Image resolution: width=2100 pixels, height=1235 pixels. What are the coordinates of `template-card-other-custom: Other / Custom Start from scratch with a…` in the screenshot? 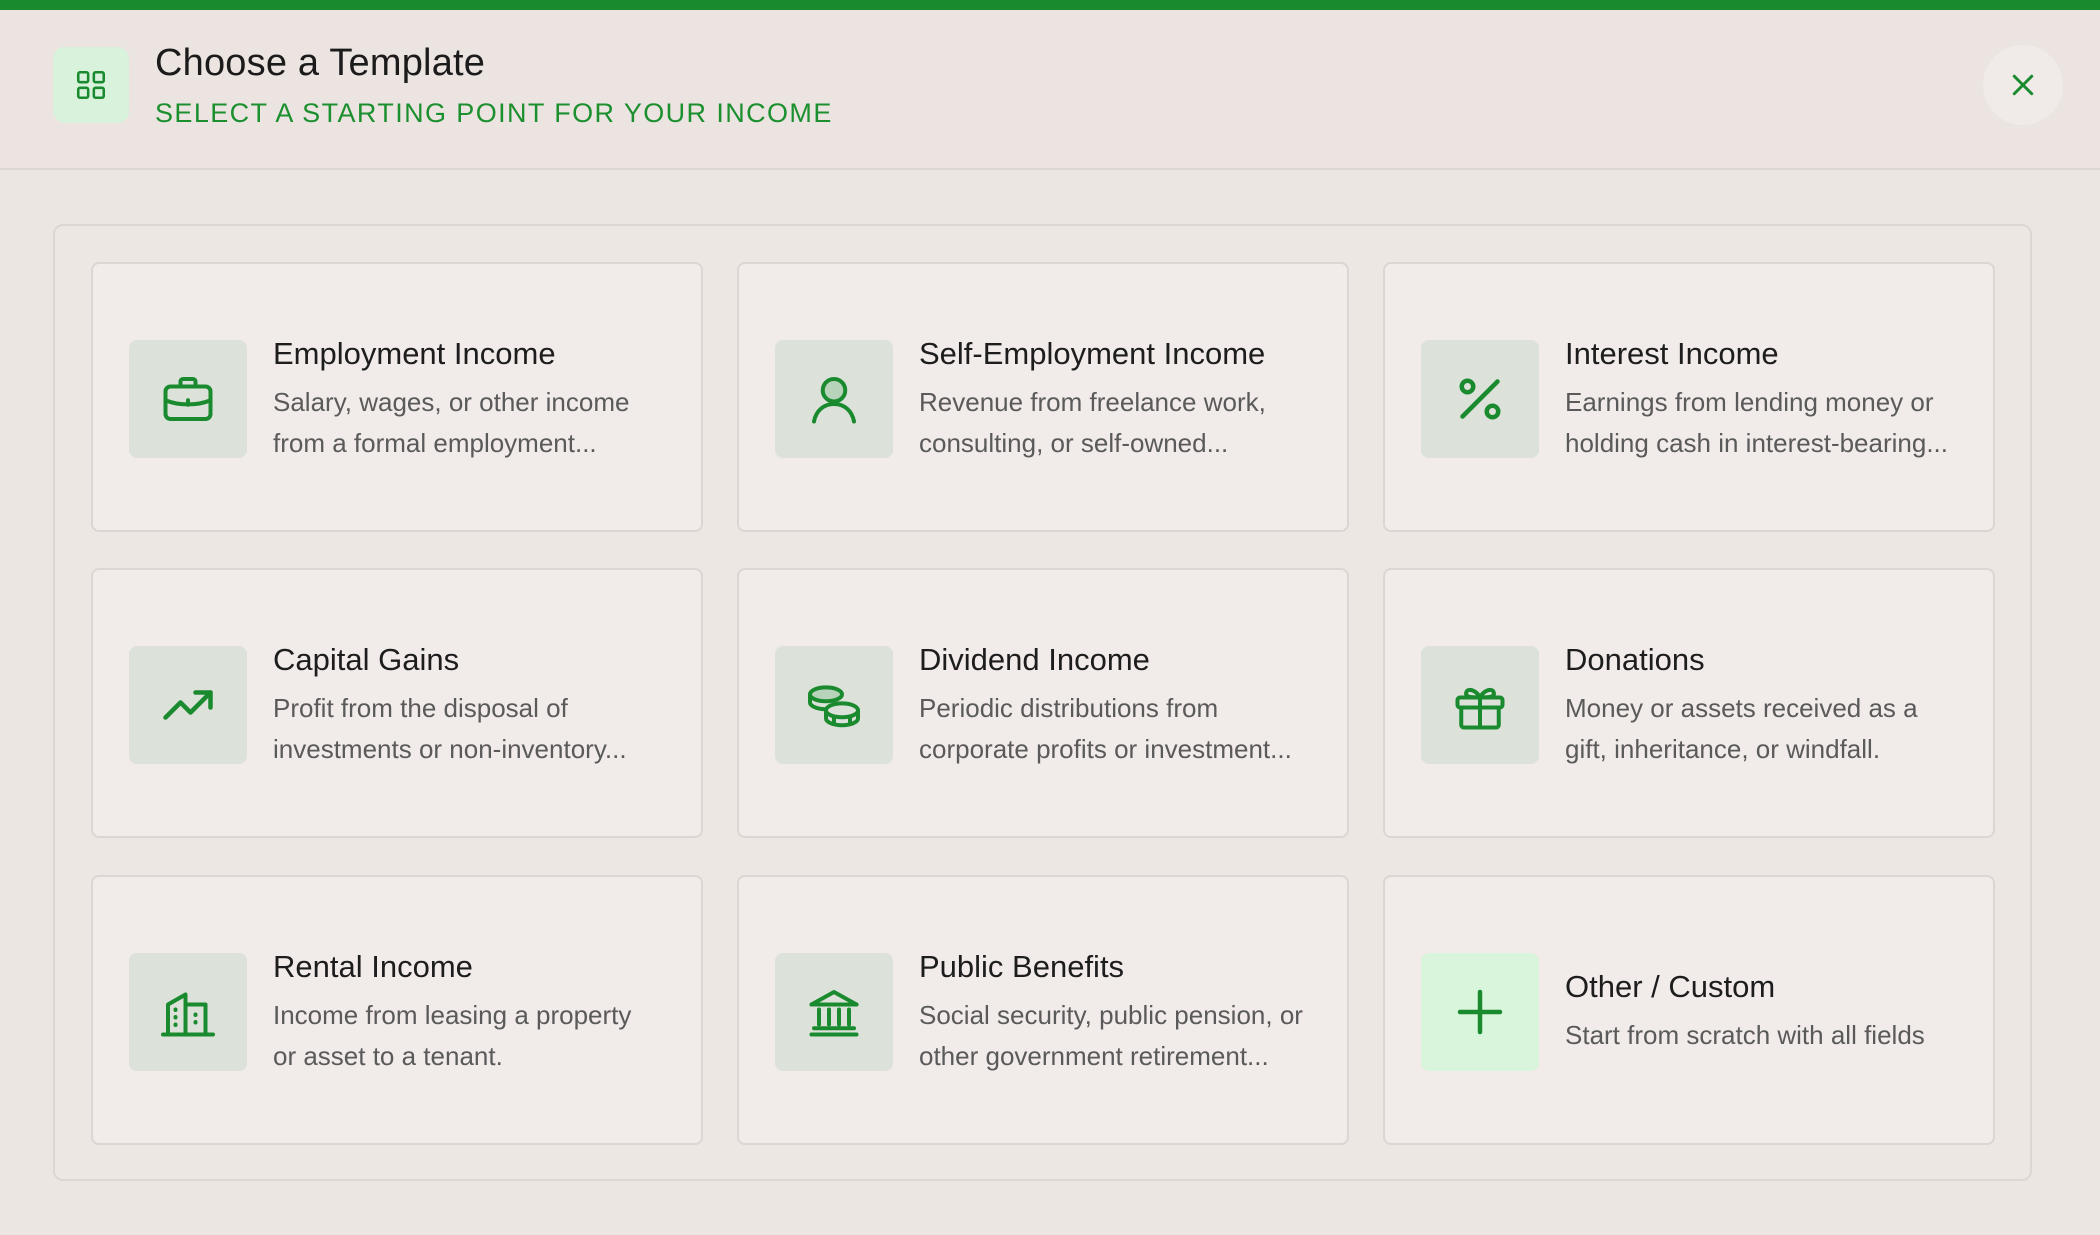 It's located at (1689, 1010).